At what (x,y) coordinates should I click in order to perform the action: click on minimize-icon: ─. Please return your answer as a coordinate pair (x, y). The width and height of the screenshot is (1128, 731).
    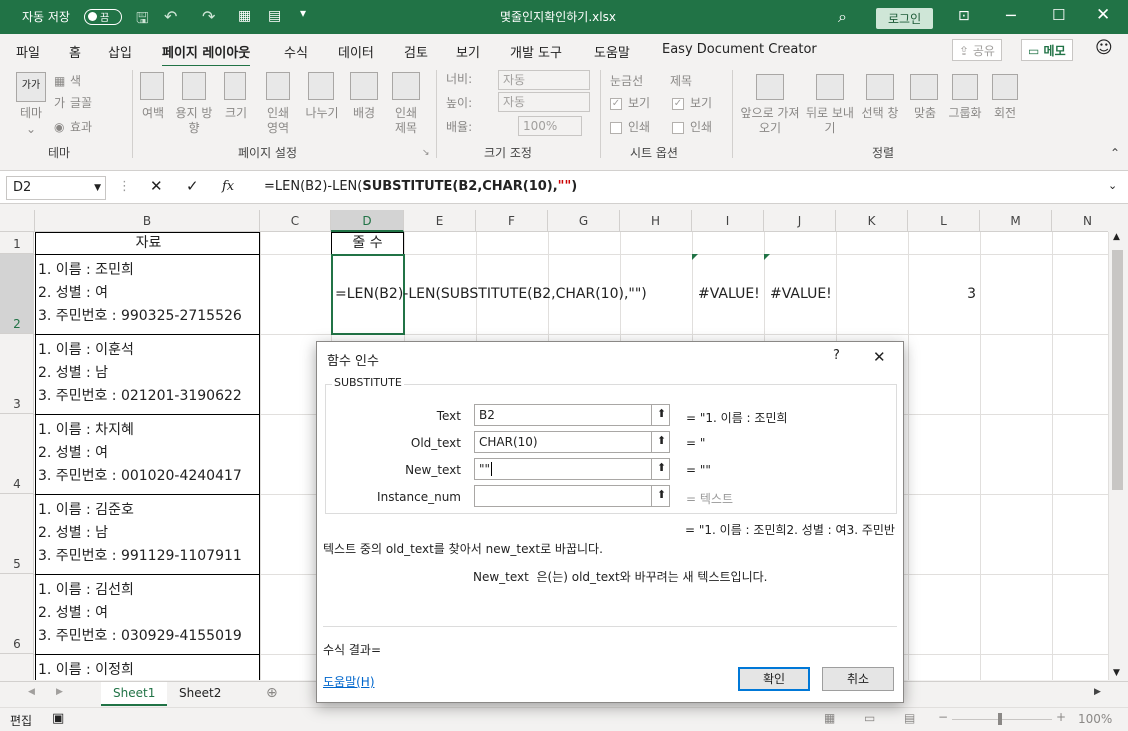
    Looking at the image, I should click on (1011, 15).